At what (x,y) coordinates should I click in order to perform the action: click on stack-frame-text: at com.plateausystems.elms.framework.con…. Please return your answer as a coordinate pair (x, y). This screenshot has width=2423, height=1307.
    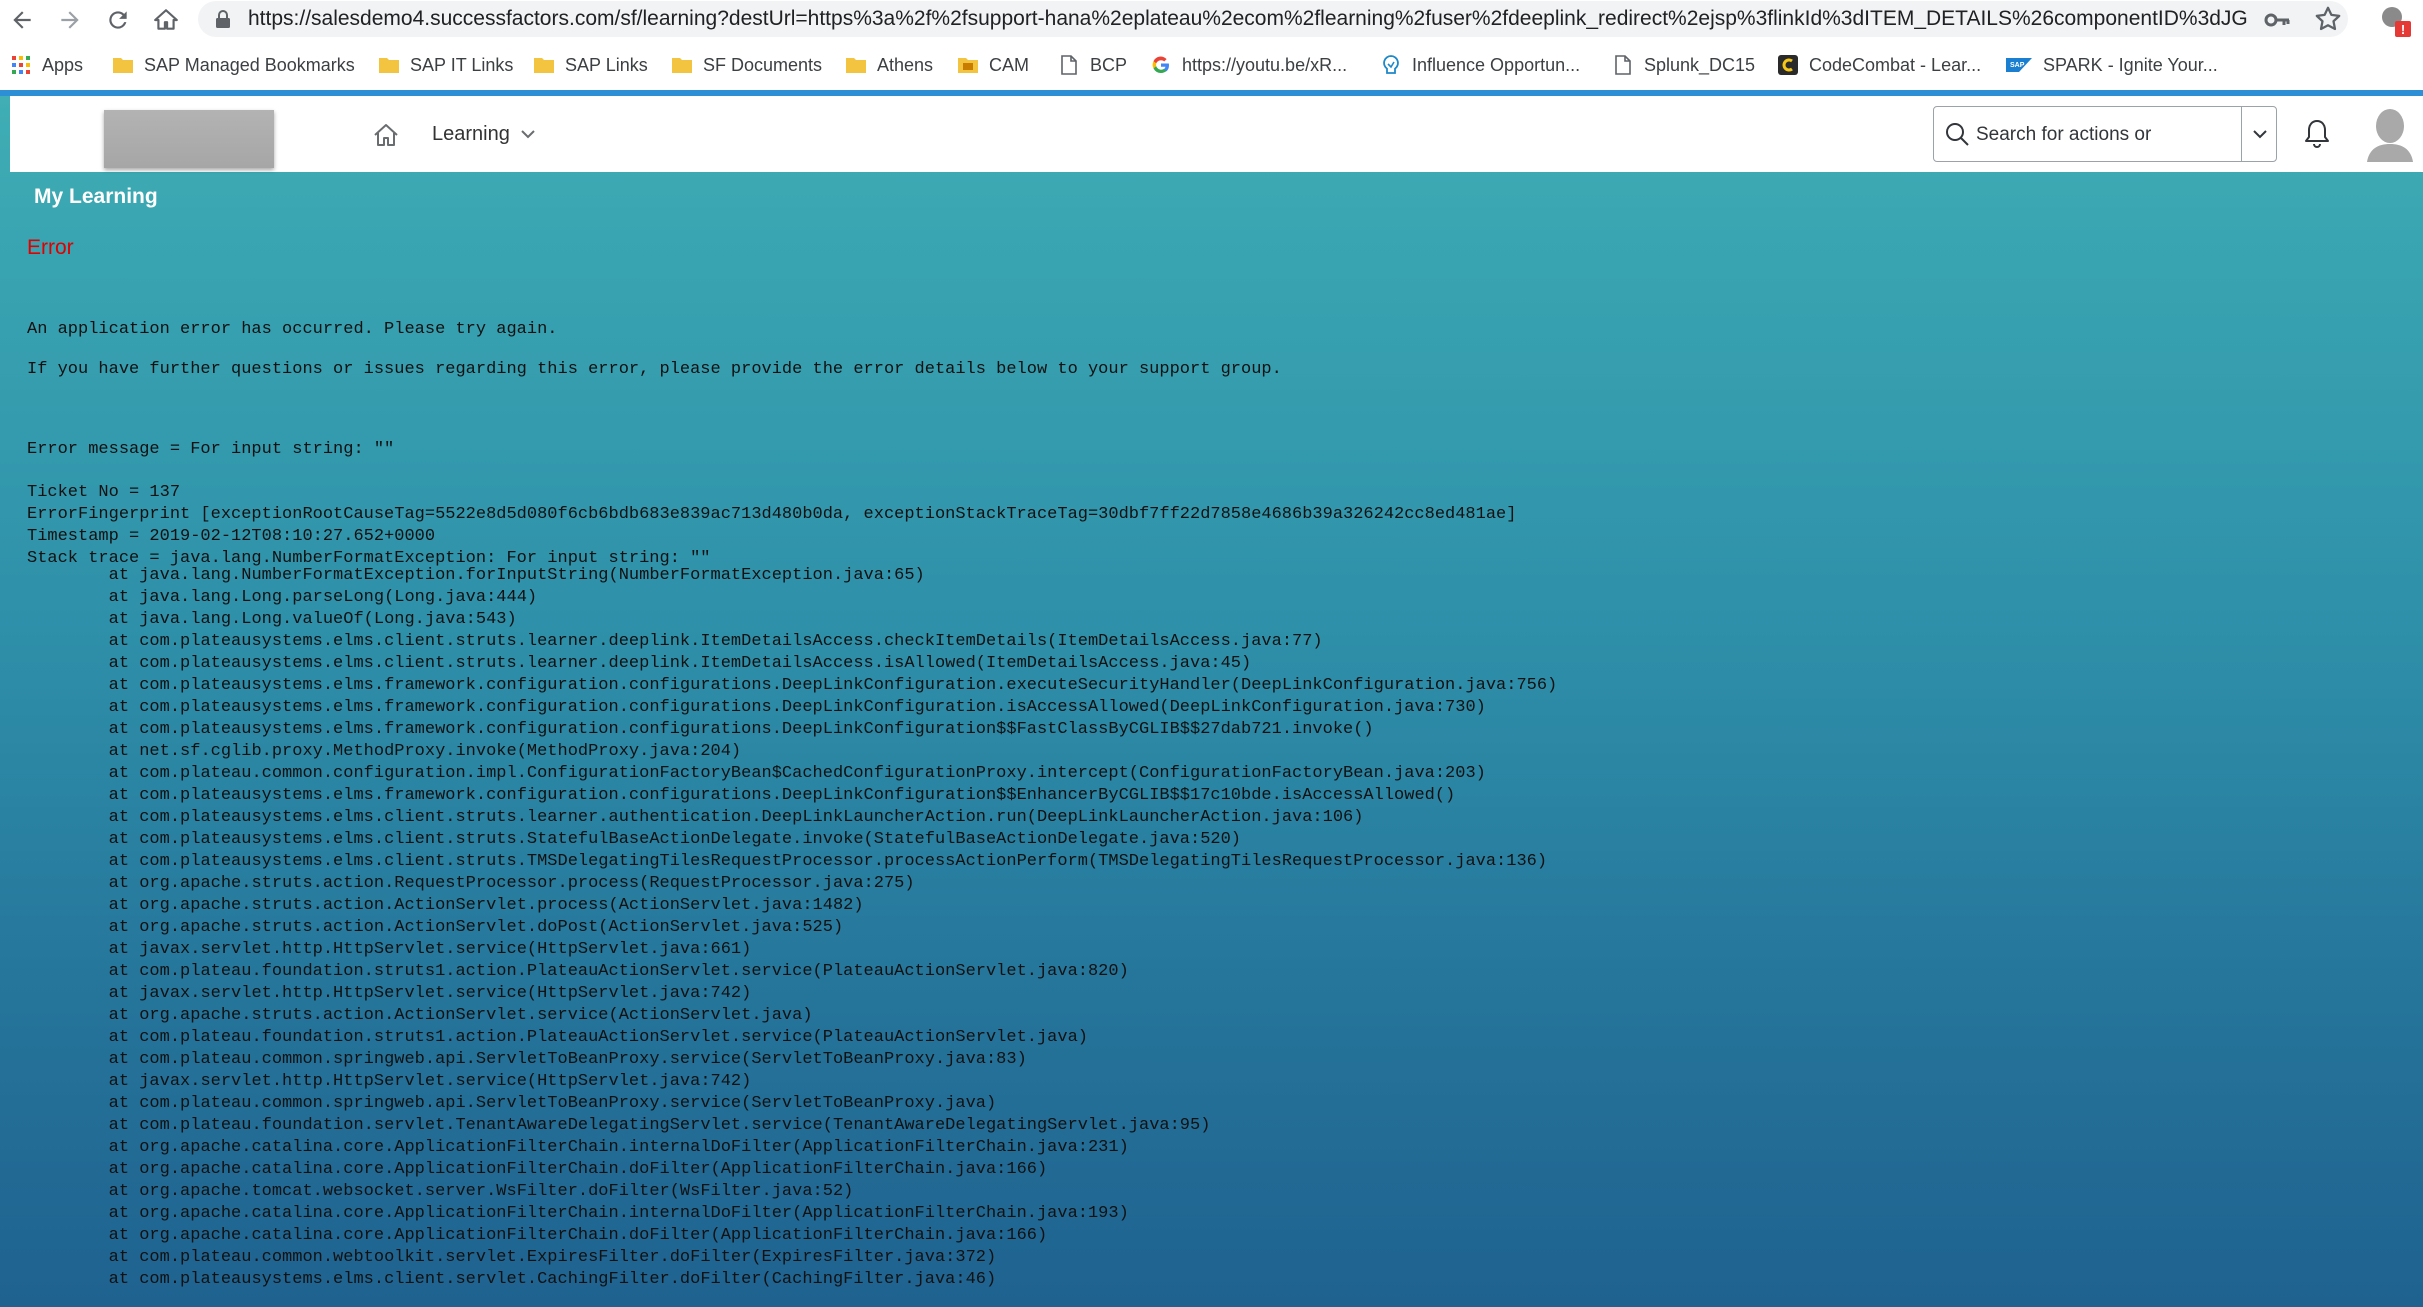
    Looking at the image, I should click on (797, 707).